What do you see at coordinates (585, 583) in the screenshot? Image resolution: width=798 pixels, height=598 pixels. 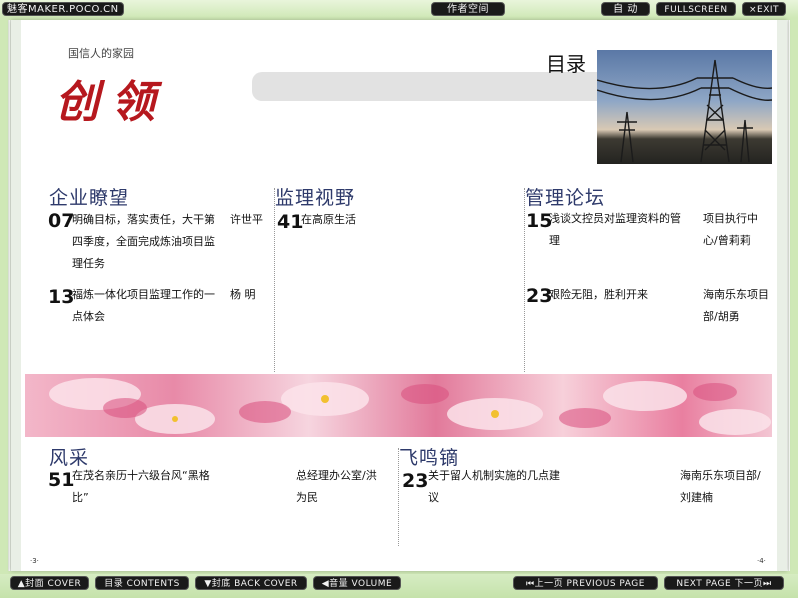 I see `previous-page-button: ⏮上一页 PREVIOUS PAGE` at bounding box center [585, 583].